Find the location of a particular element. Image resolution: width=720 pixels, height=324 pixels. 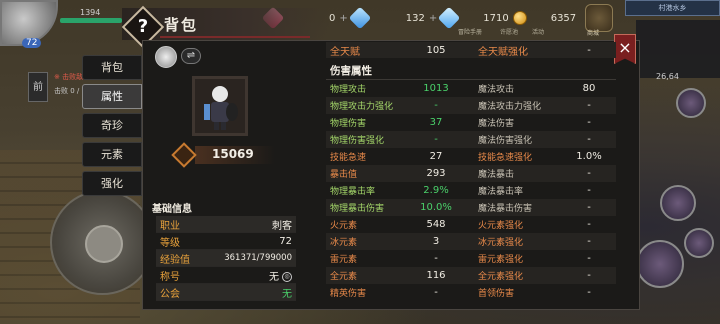

stat-value: 1.0% is located at coordinates (589, 156).